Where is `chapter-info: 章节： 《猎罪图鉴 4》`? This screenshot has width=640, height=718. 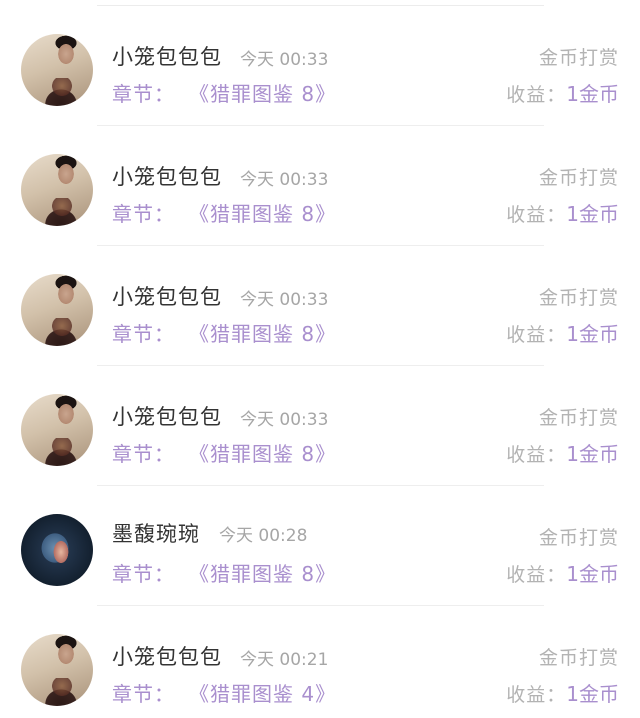
chapter-info: 章节： 《猎罪图鉴 4》 is located at coordinates (224, 692).